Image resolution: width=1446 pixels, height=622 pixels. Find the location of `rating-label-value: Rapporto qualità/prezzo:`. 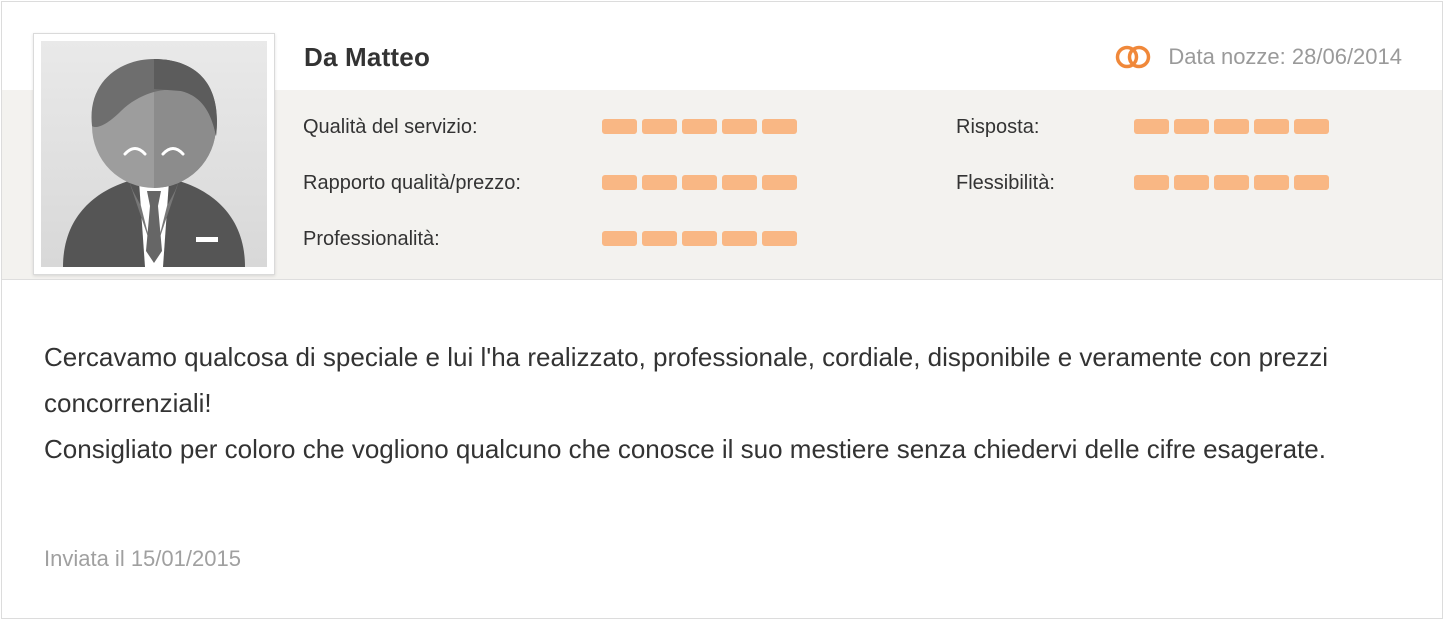

rating-label-value: Rapporto qualità/prezzo: is located at coordinates (412, 183).